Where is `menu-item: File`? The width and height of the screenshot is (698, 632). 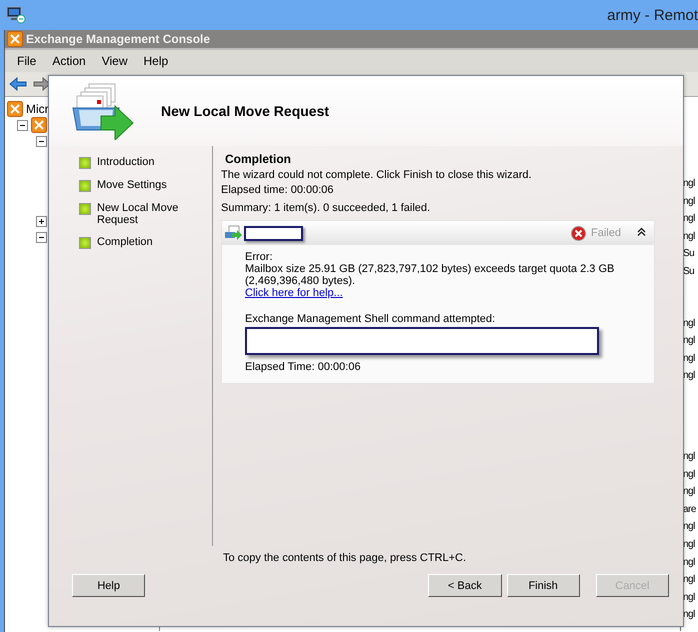
menu-item: File is located at coordinates (26, 61).